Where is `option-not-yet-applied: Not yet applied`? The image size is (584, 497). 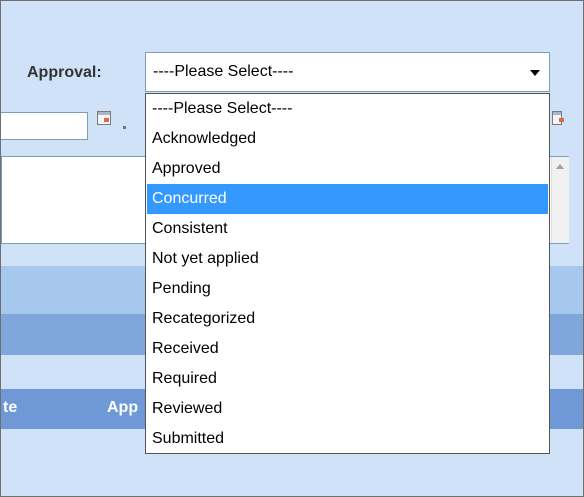
option-not-yet-applied: Not yet applied is located at coordinates (347, 259).